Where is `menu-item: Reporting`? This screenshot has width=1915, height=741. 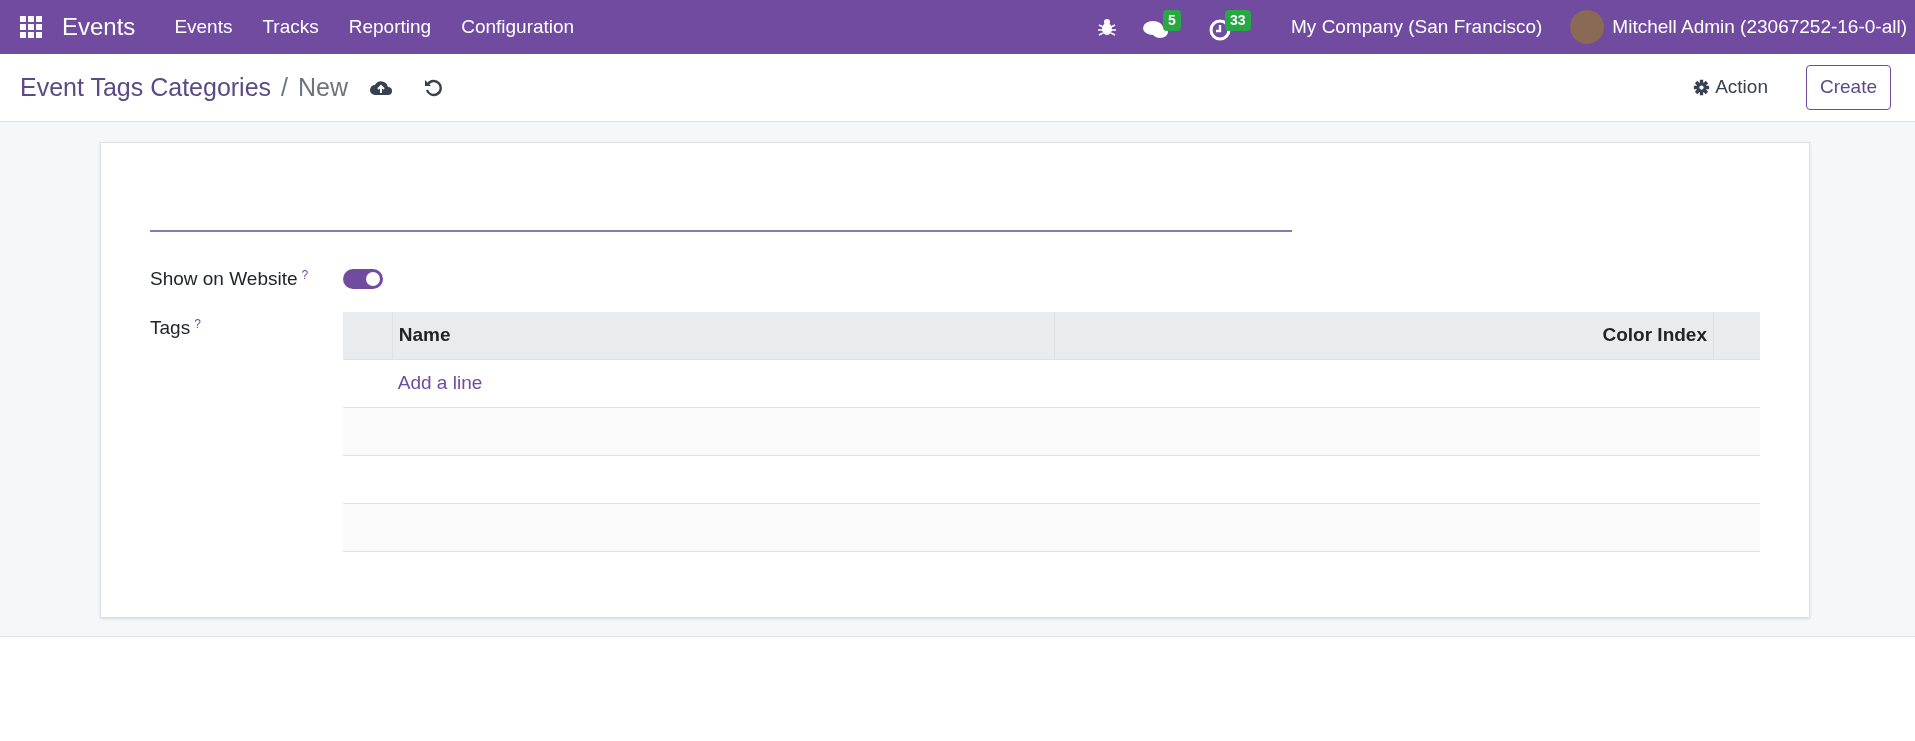
menu-item: Reporting is located at coordinates (390, 27).